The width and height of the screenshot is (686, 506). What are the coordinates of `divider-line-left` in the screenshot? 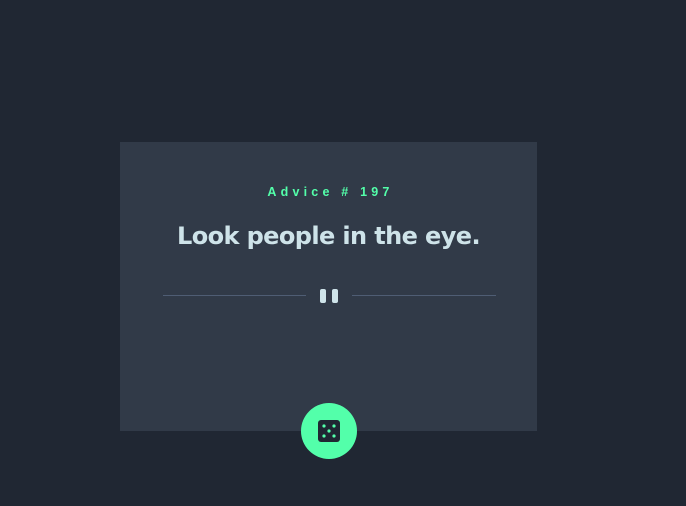 It's located at (234, 295).